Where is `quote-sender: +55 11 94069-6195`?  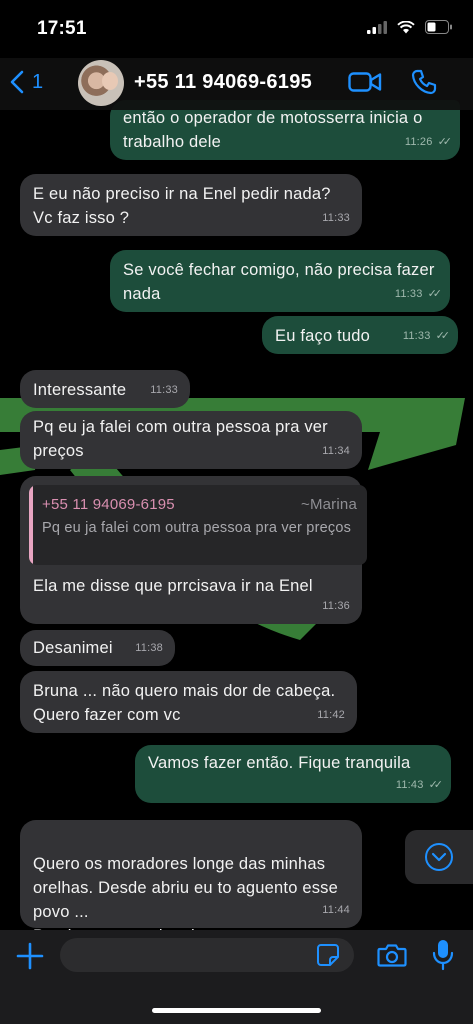 quote-sender: +55 11 94069-6195 is located at coordinates (108, 504).